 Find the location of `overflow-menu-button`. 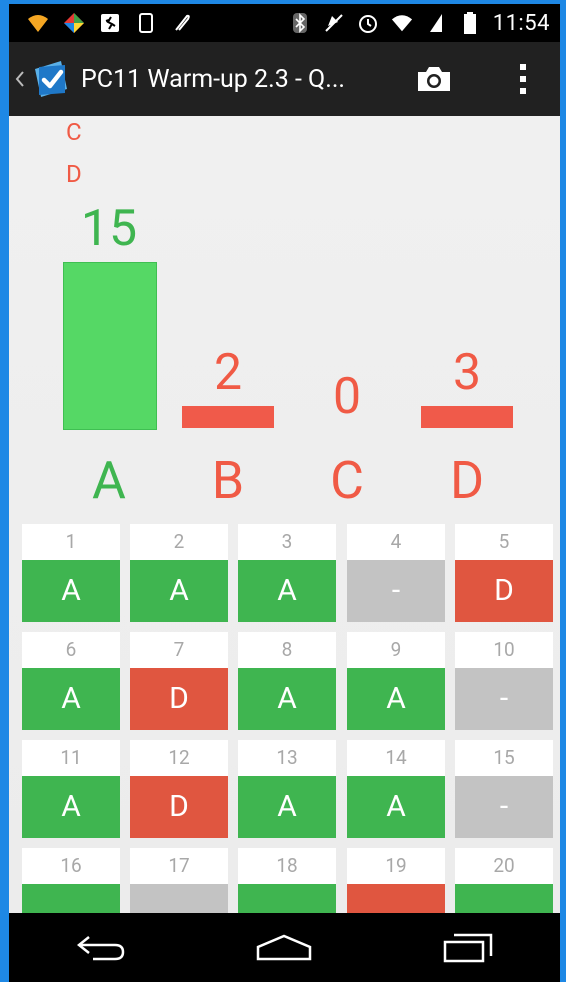

overflow-menu-button is located at coordinates (523, 79).